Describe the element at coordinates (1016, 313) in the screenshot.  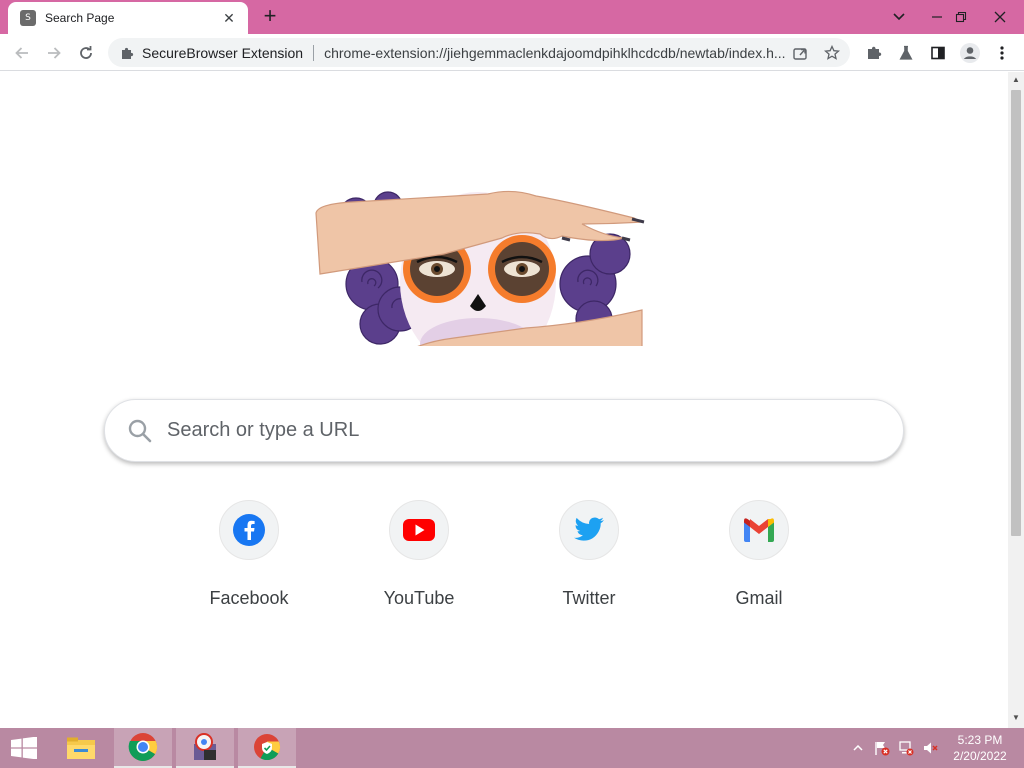
I see `scroll-thumb` at that location.